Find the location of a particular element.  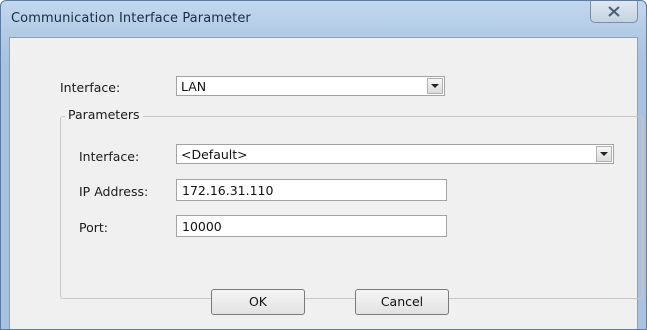

interface-select-value: LAN is located at coordinates (194, 86).